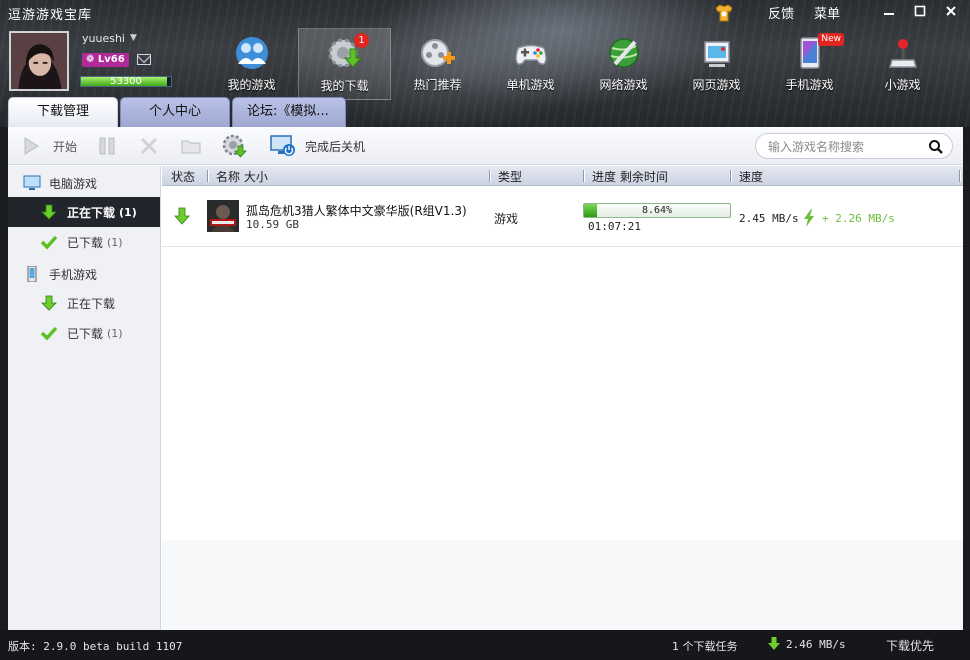  What do you see at coordinates (175, 112) in the screenshot?
I see `tab-personal-center: 个人中心` at bounding box center [175, 112].